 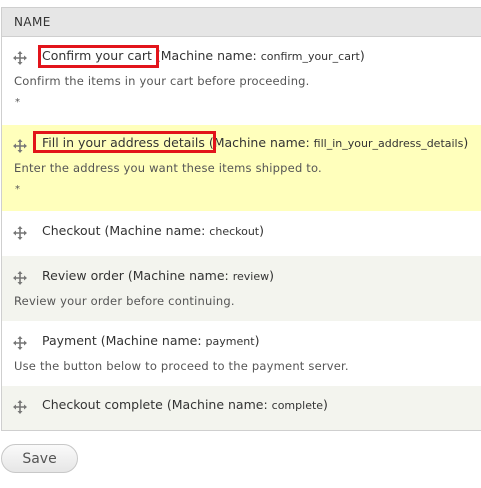 What do you see at coordinates (310, 56) in the screenshot?
I see `machine-name-value: confirm_your_cart` at bounding box center [310, 56].